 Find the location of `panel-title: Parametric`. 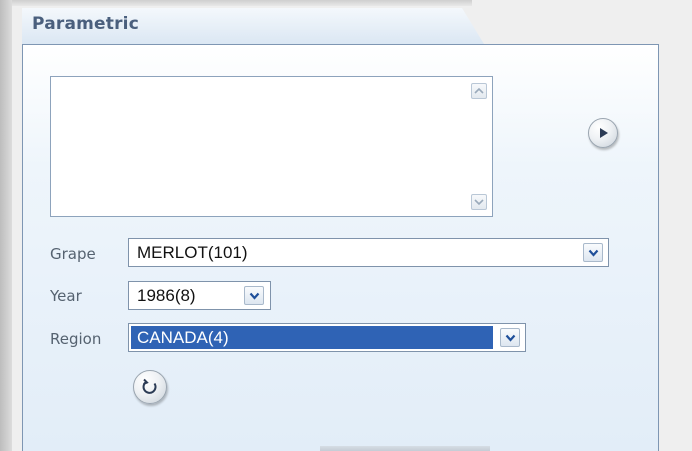

panel-title: Parametric is located at coordinates (85, 24).